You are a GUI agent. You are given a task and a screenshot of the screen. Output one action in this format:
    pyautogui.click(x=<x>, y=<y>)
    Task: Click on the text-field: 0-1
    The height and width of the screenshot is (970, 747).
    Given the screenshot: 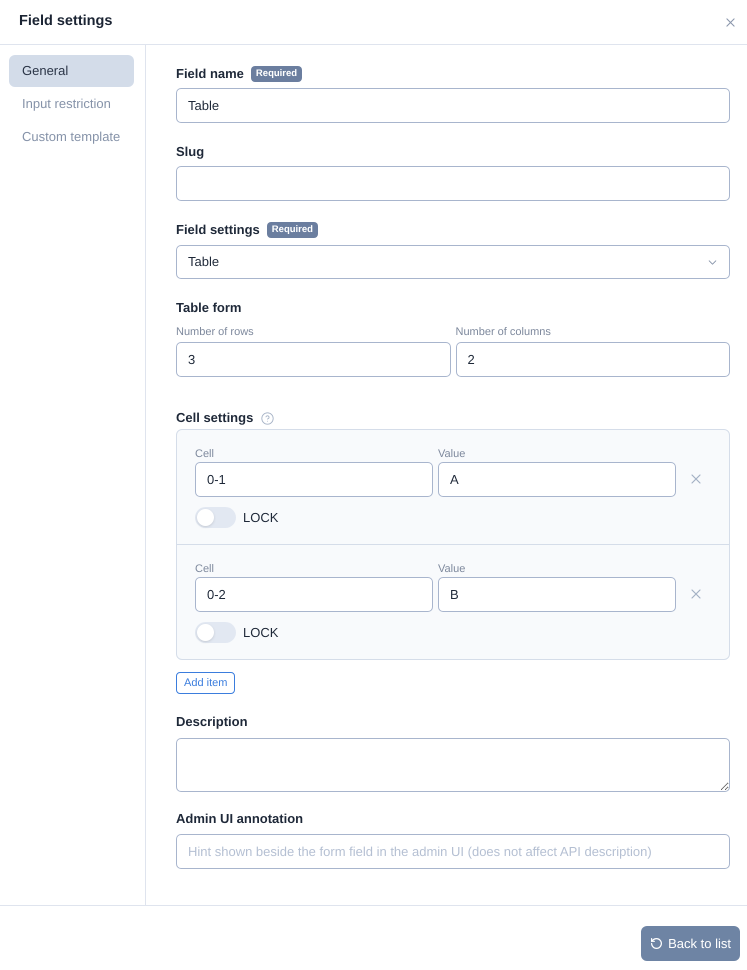 What is the action you would take?
    pyautogui.click(x=314, y=479)
    